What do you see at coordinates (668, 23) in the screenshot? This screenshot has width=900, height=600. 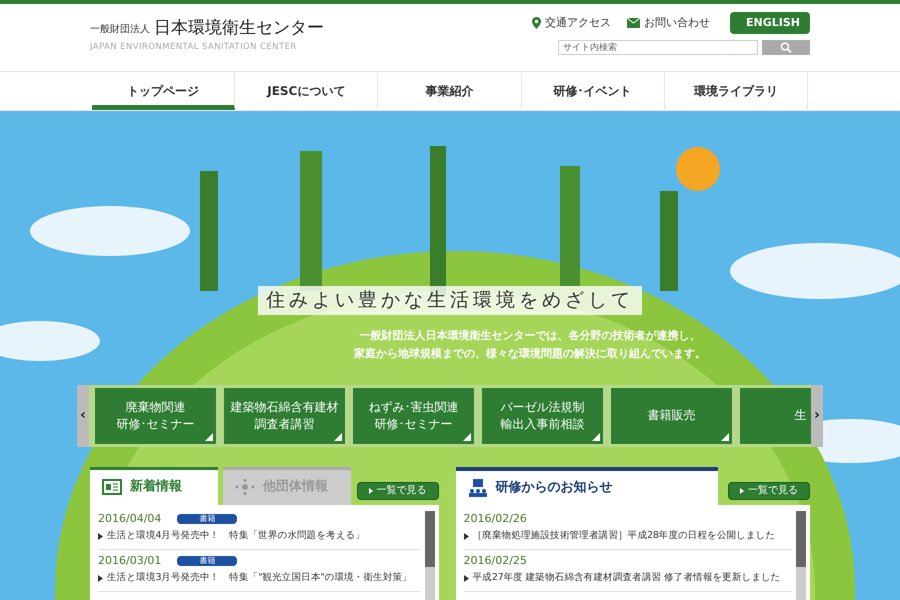 I see `header-link: お問い合わせ` at bounding box center [668, 23].